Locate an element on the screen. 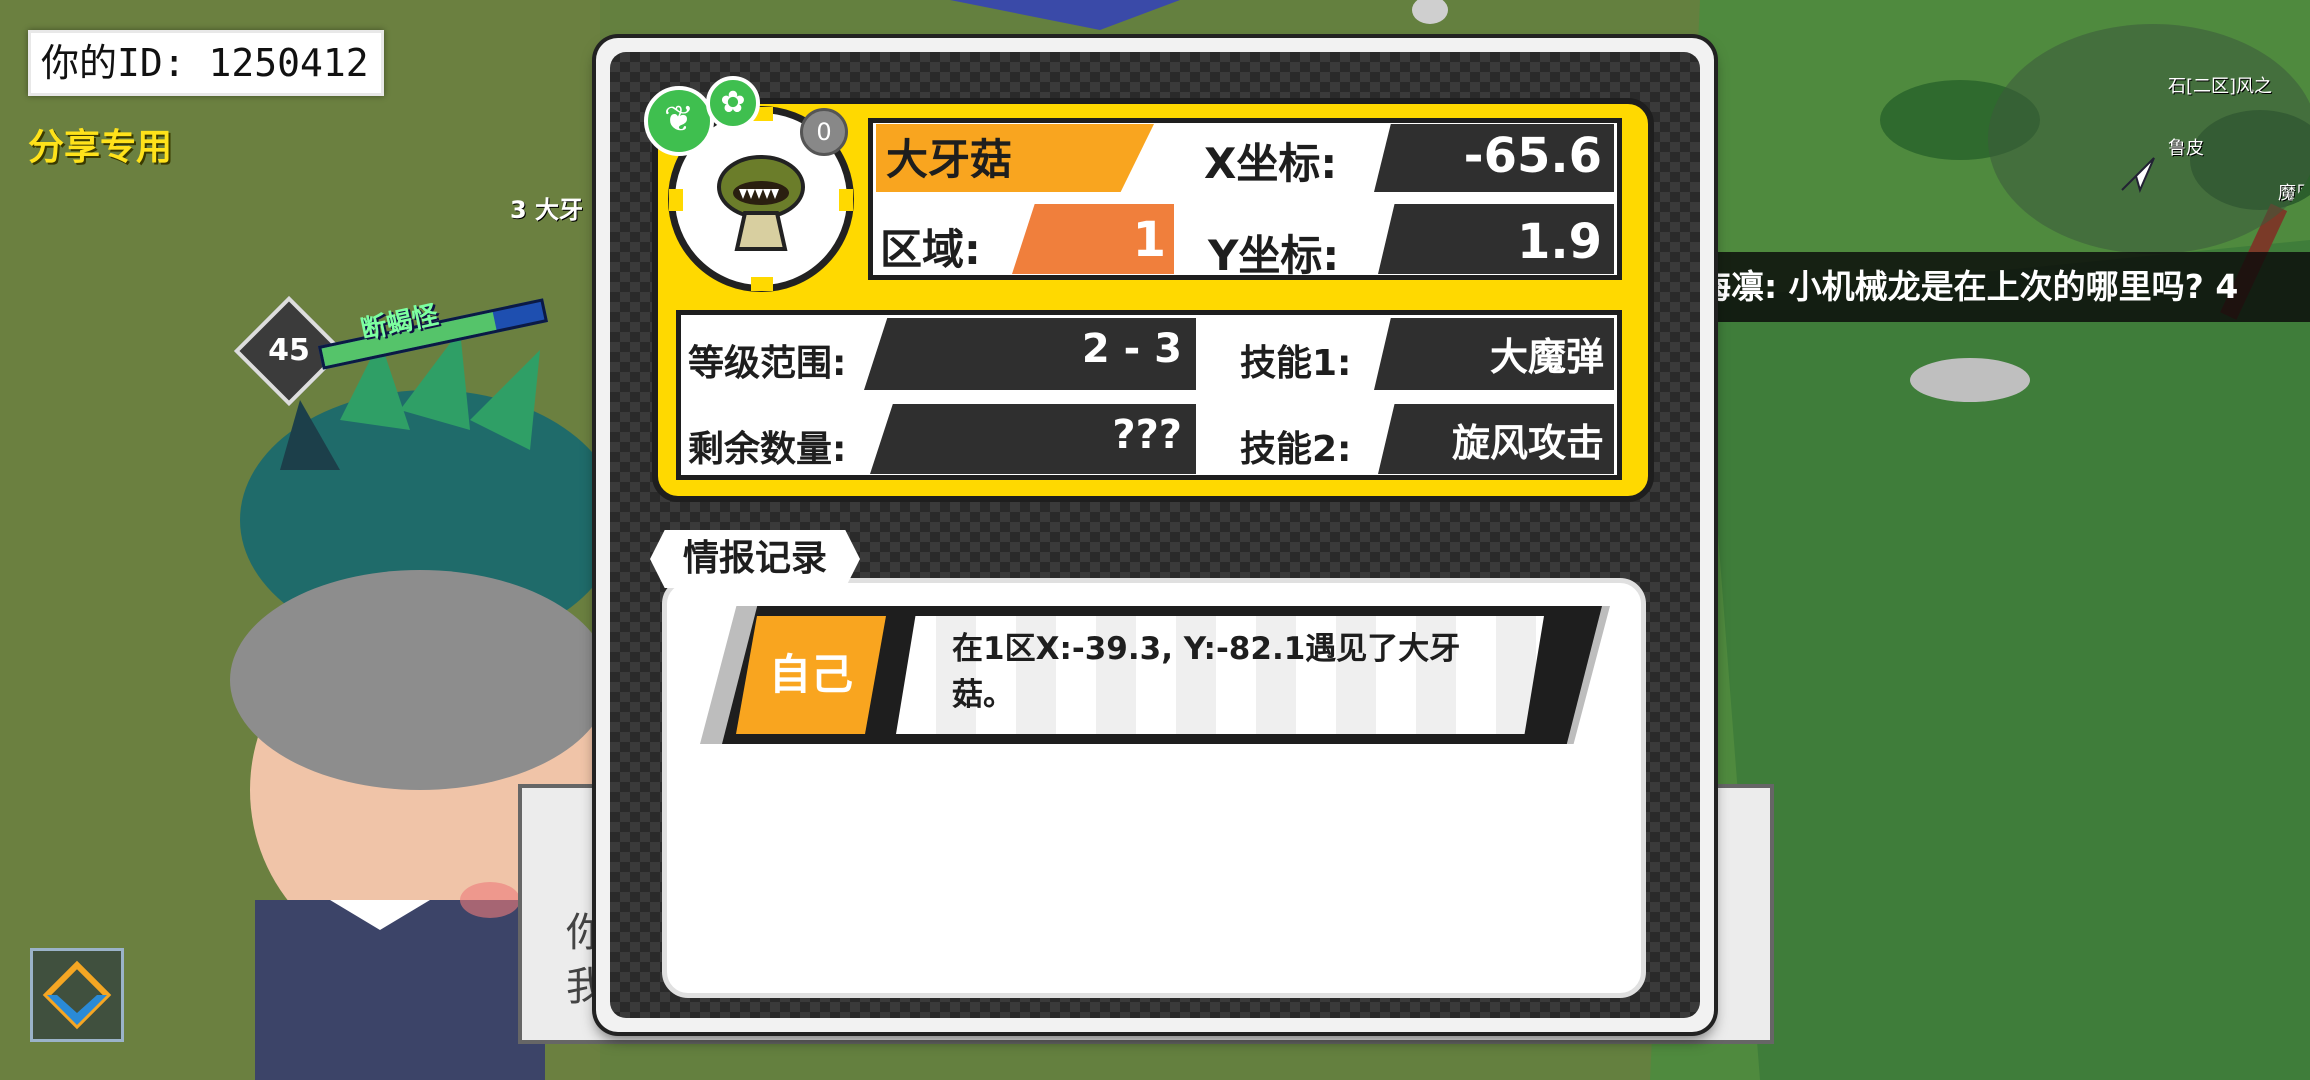 The image size is (2310, 1080). leaf-element-icon: ❦ is located at coordinates (679, 121).